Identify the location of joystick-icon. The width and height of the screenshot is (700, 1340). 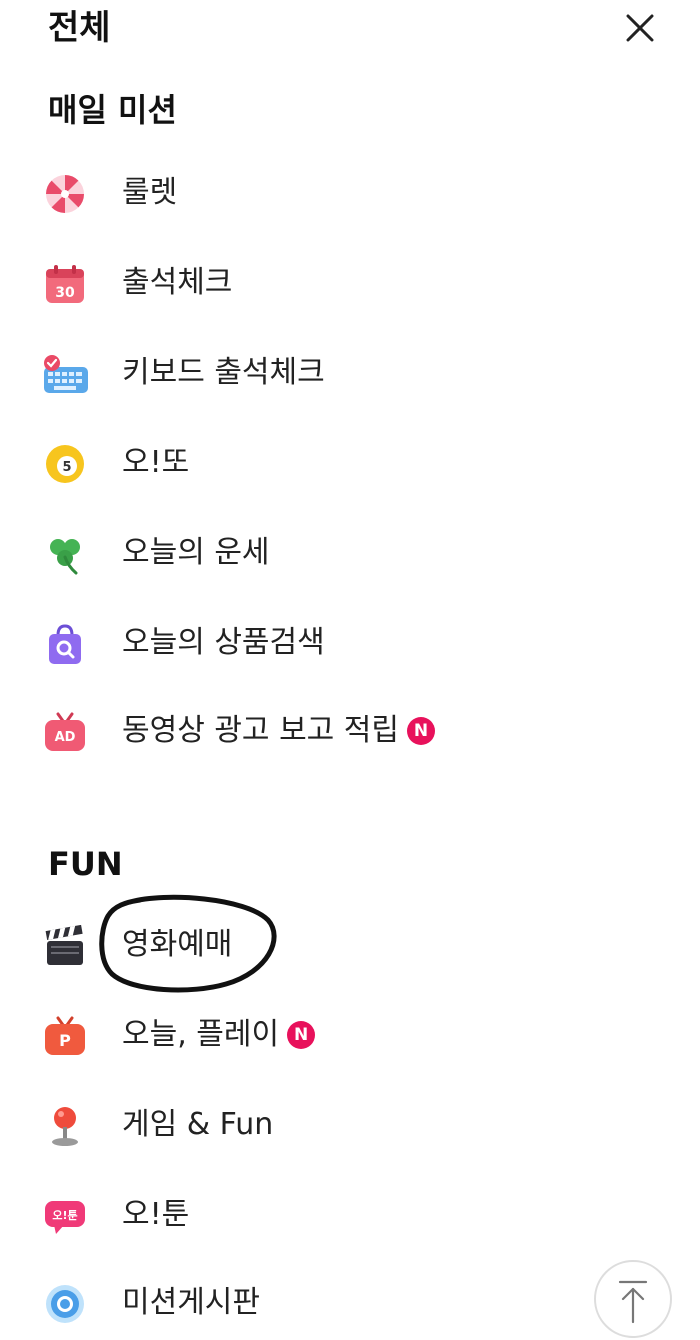
(65, 1126).